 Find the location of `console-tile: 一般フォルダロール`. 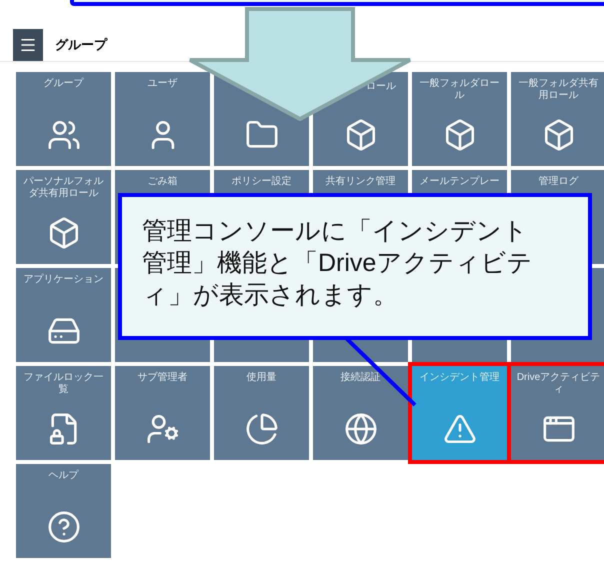

console-tile: 一般フォルダロール is located at coordinates (459, 119).